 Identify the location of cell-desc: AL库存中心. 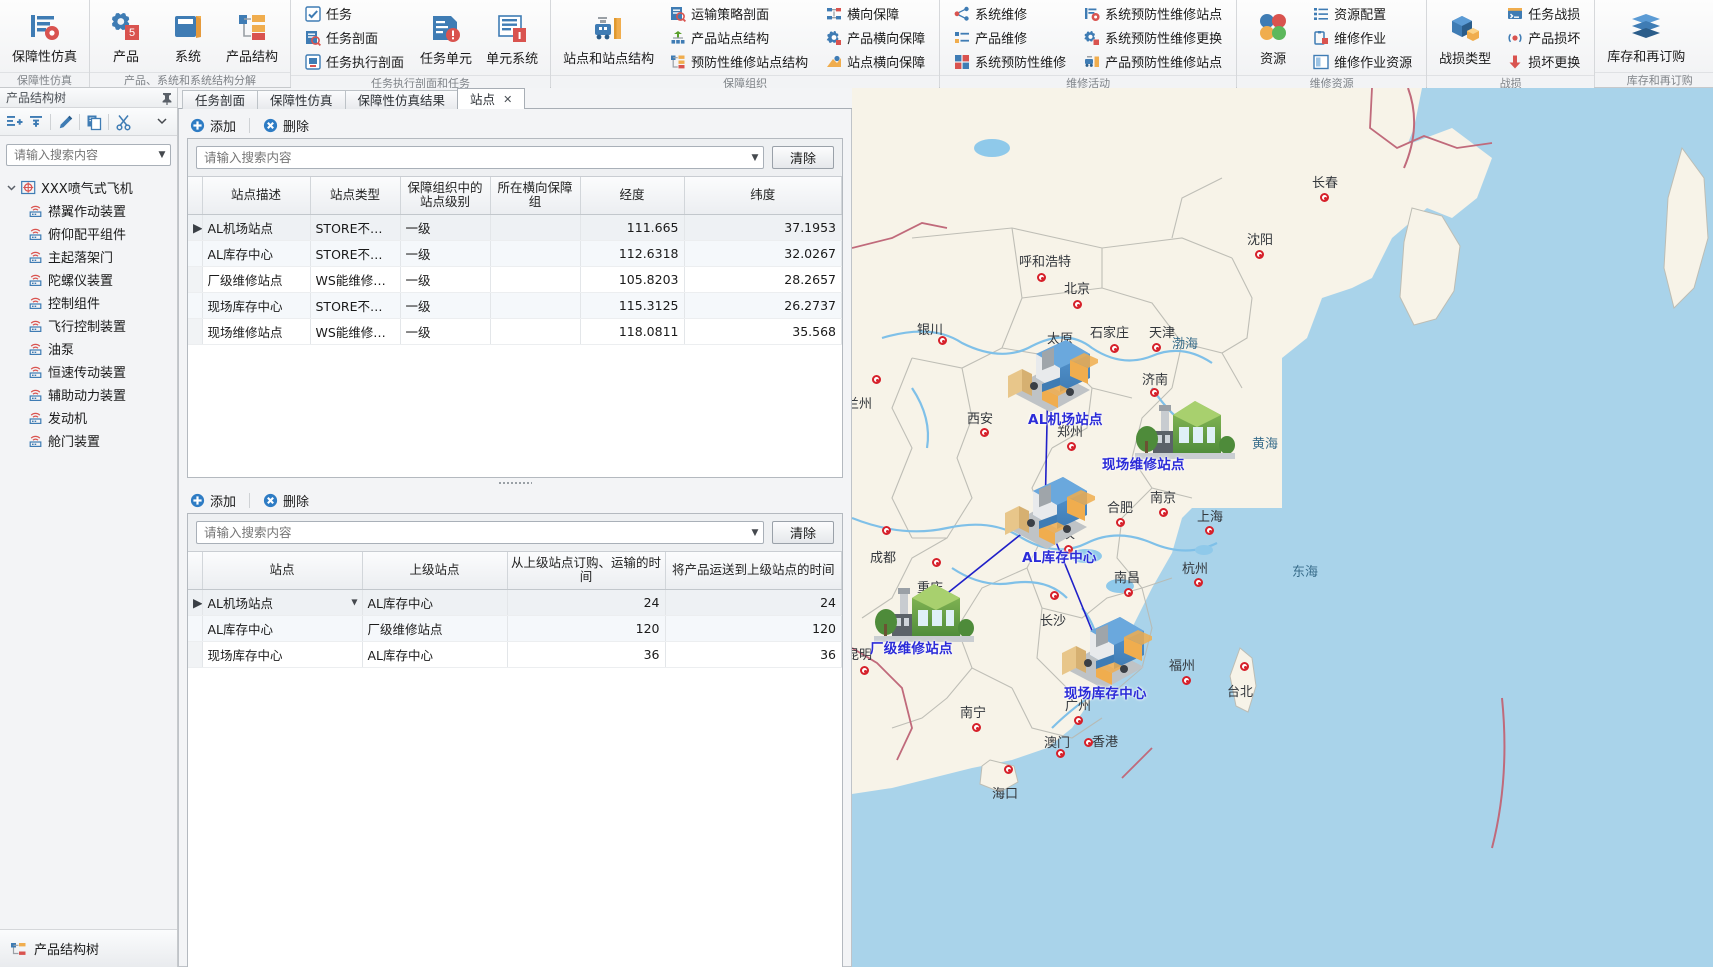
(256, 253).